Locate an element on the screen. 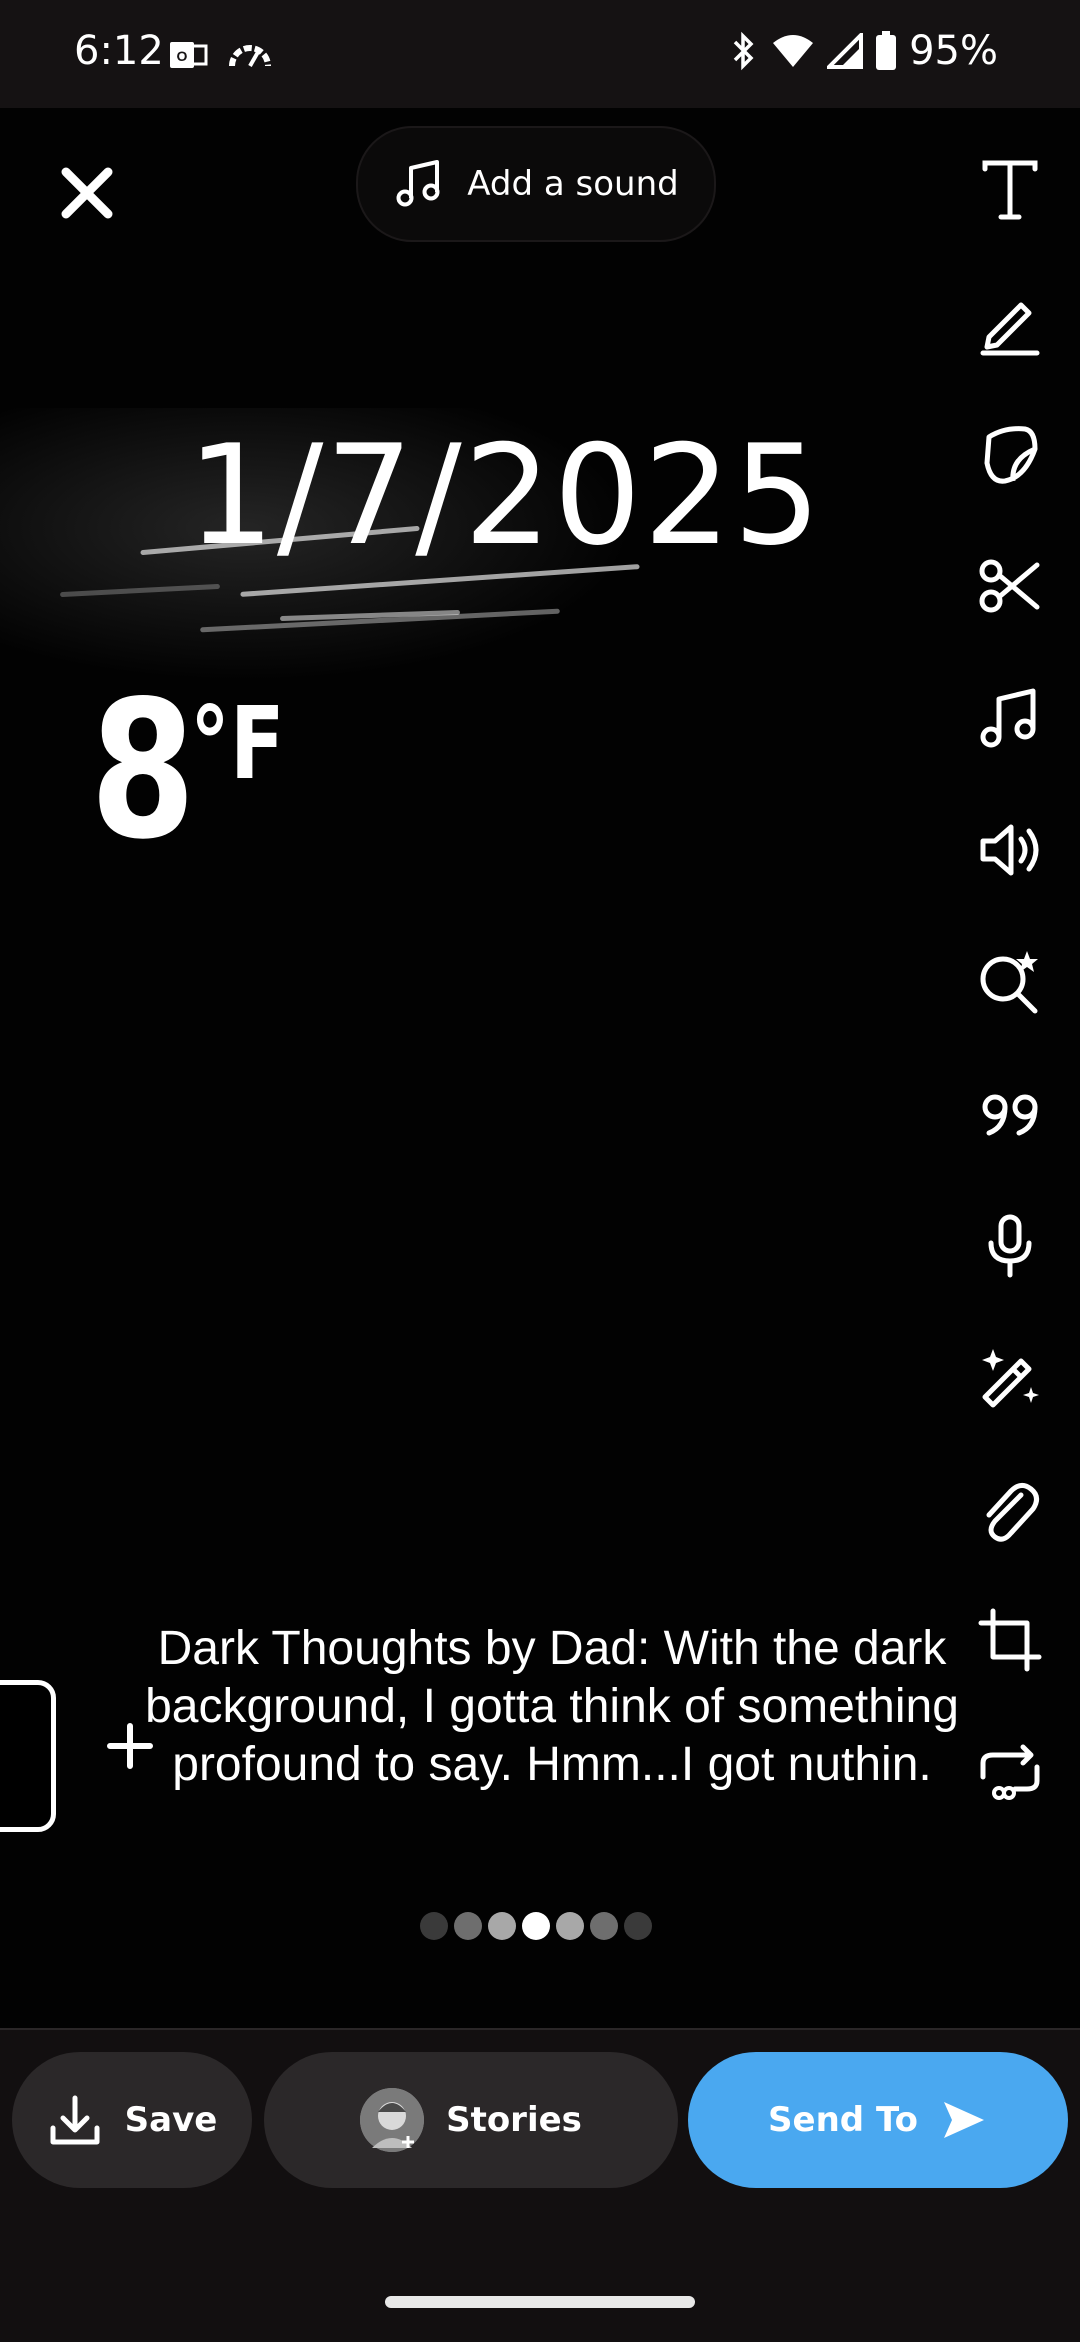 Image resolution: width=1080 pixels, height=2342 pixels. speaker-icon is located at coordinates (1009, 850).